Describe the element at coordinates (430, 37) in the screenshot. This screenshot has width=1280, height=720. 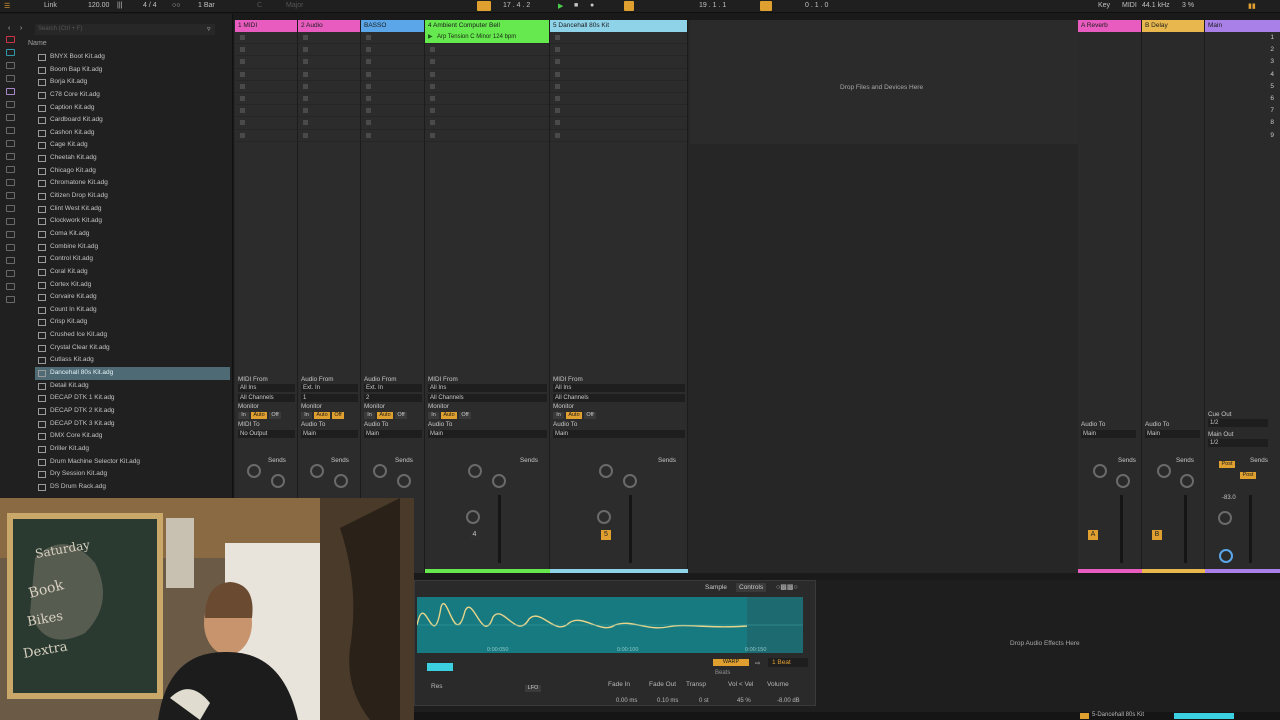
I see `clip-play-icon: ▶` at that location.